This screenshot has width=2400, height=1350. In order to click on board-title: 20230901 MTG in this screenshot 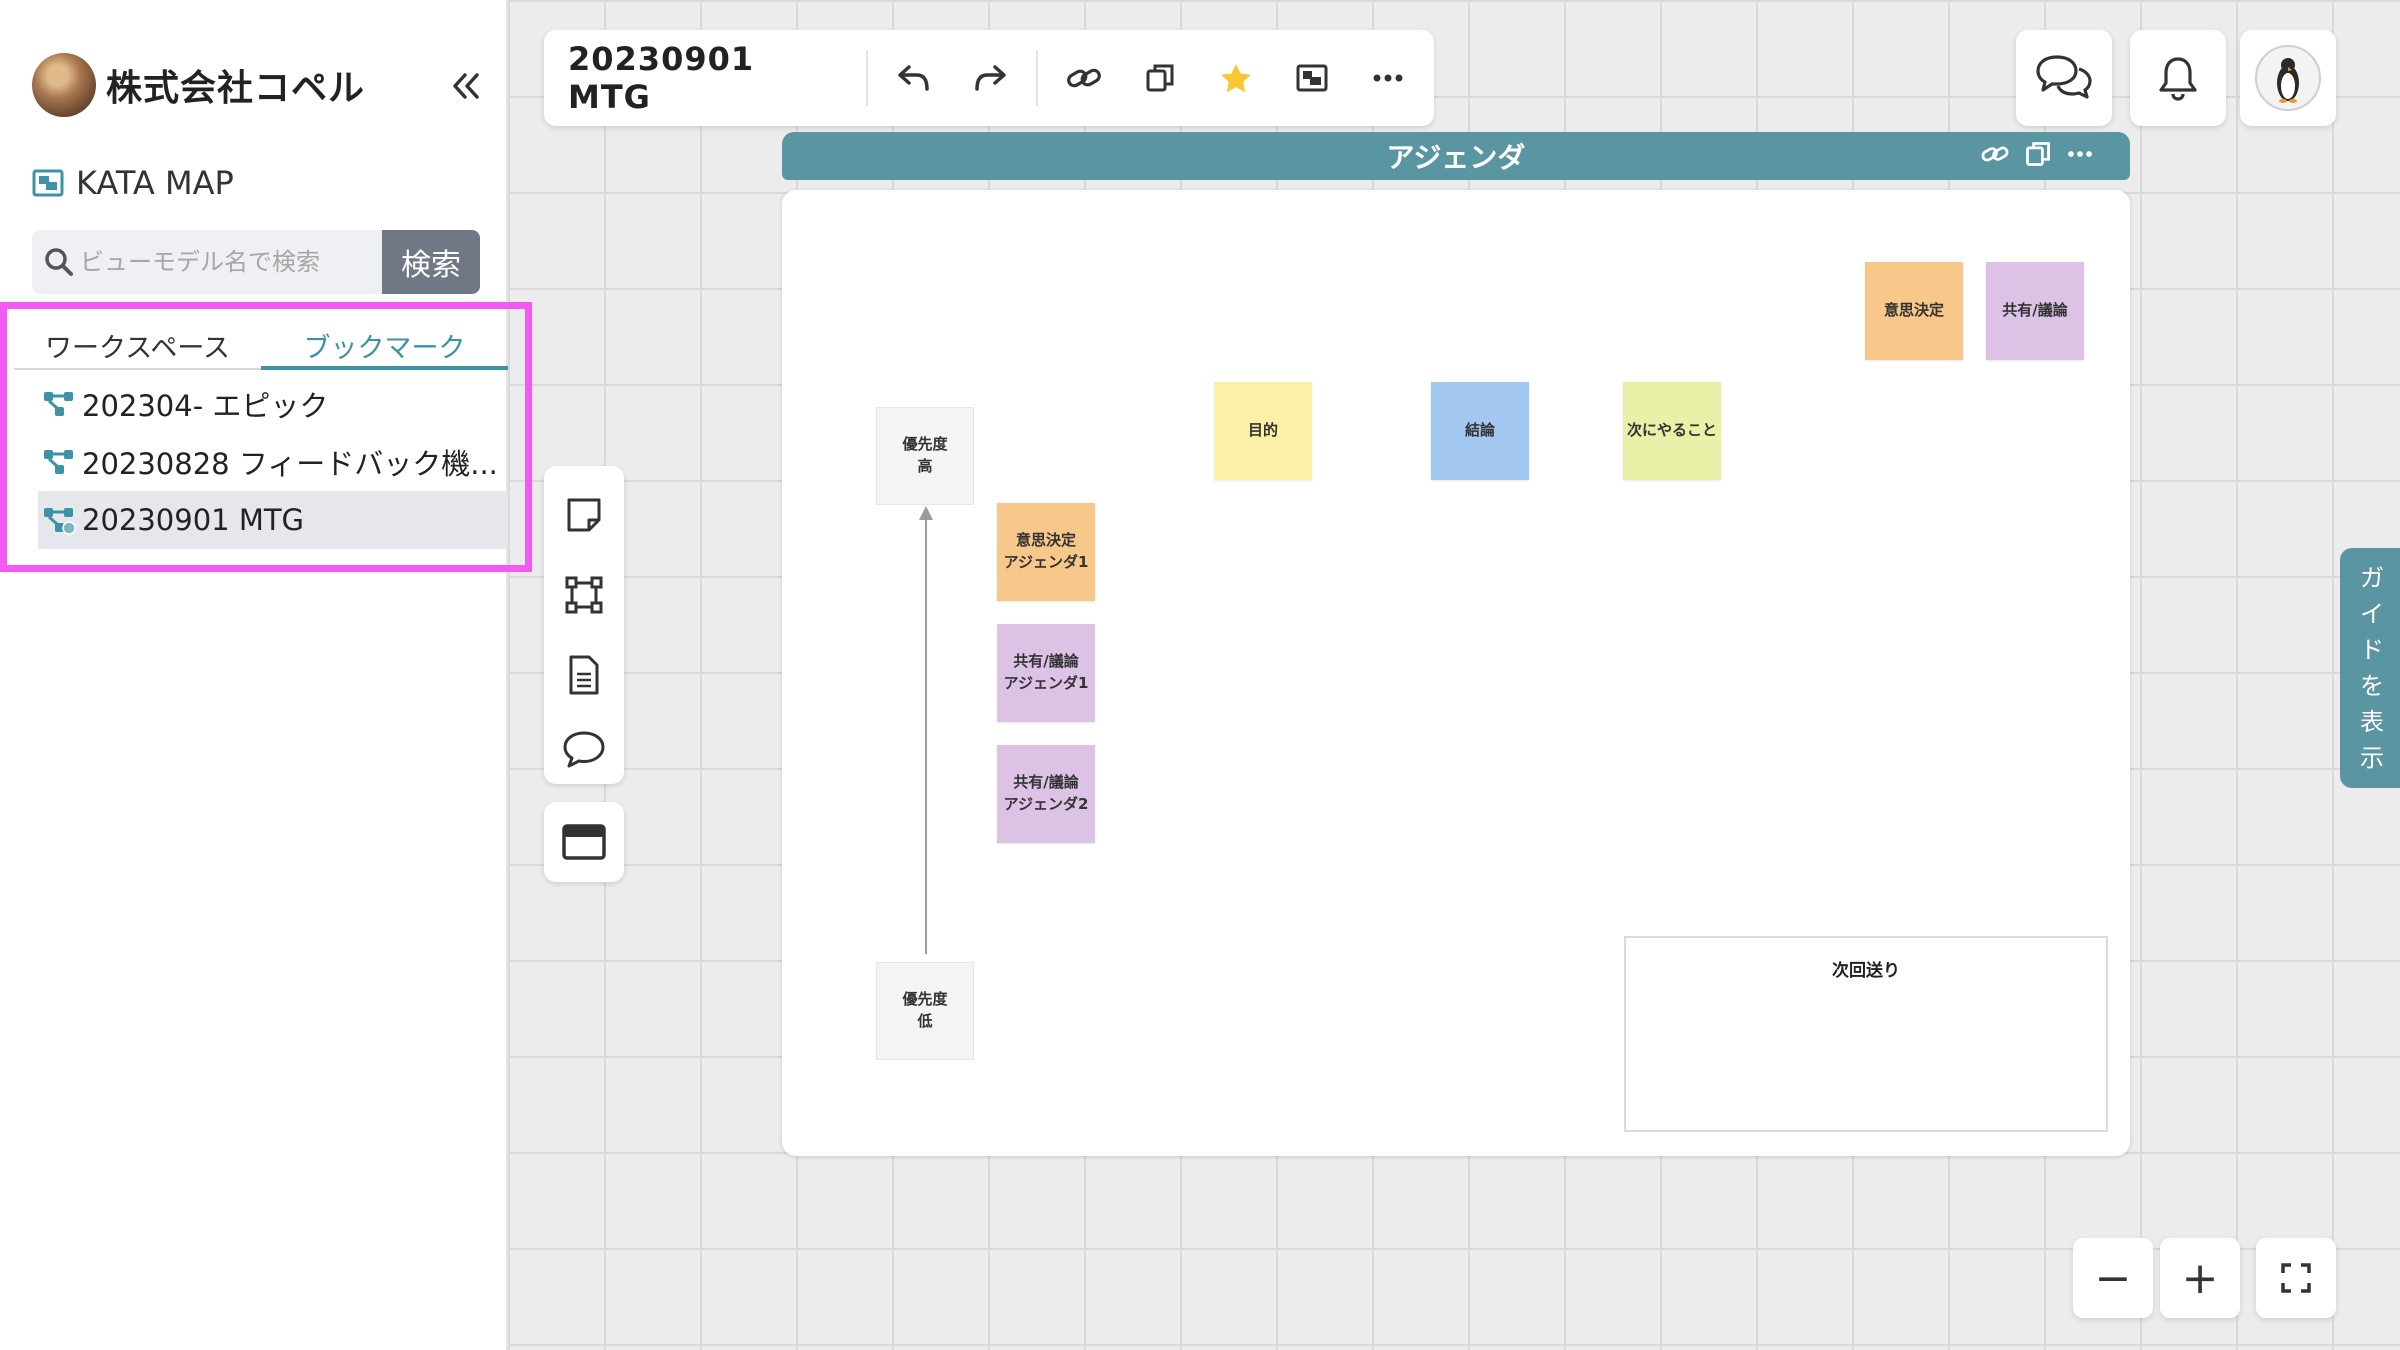, I will do `click(706, 78)`.